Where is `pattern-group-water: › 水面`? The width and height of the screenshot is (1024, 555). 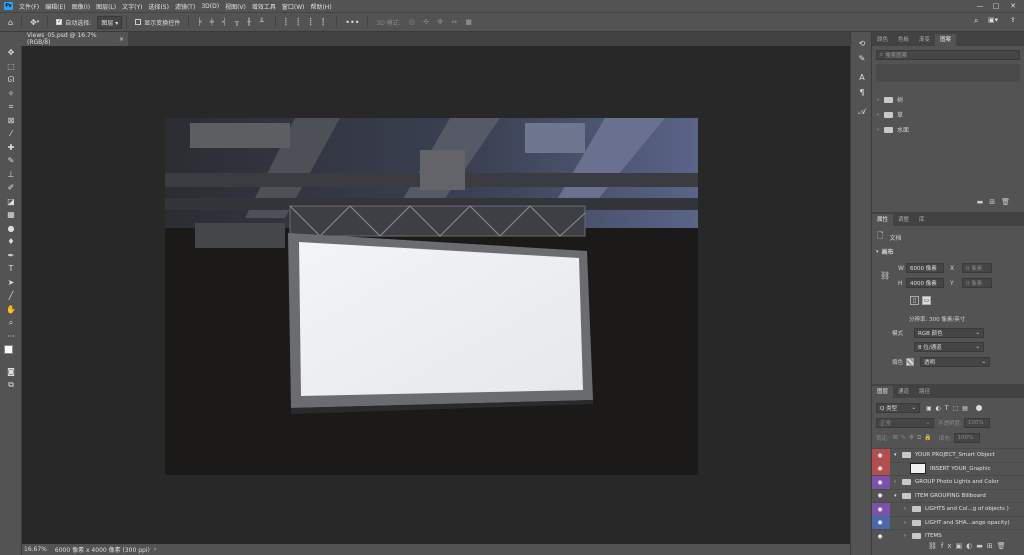 pattern-group-water: › 水面 is located at coordinates (948, 129).